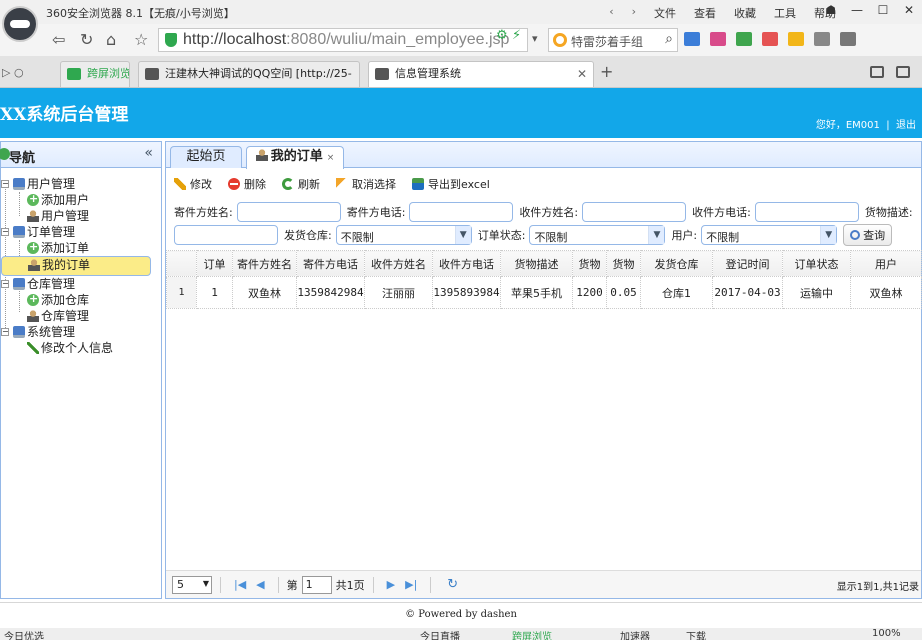 The height and width of the screenshot is (640, 922). I want to click on column-header: 登记时间, so click(747, 263).